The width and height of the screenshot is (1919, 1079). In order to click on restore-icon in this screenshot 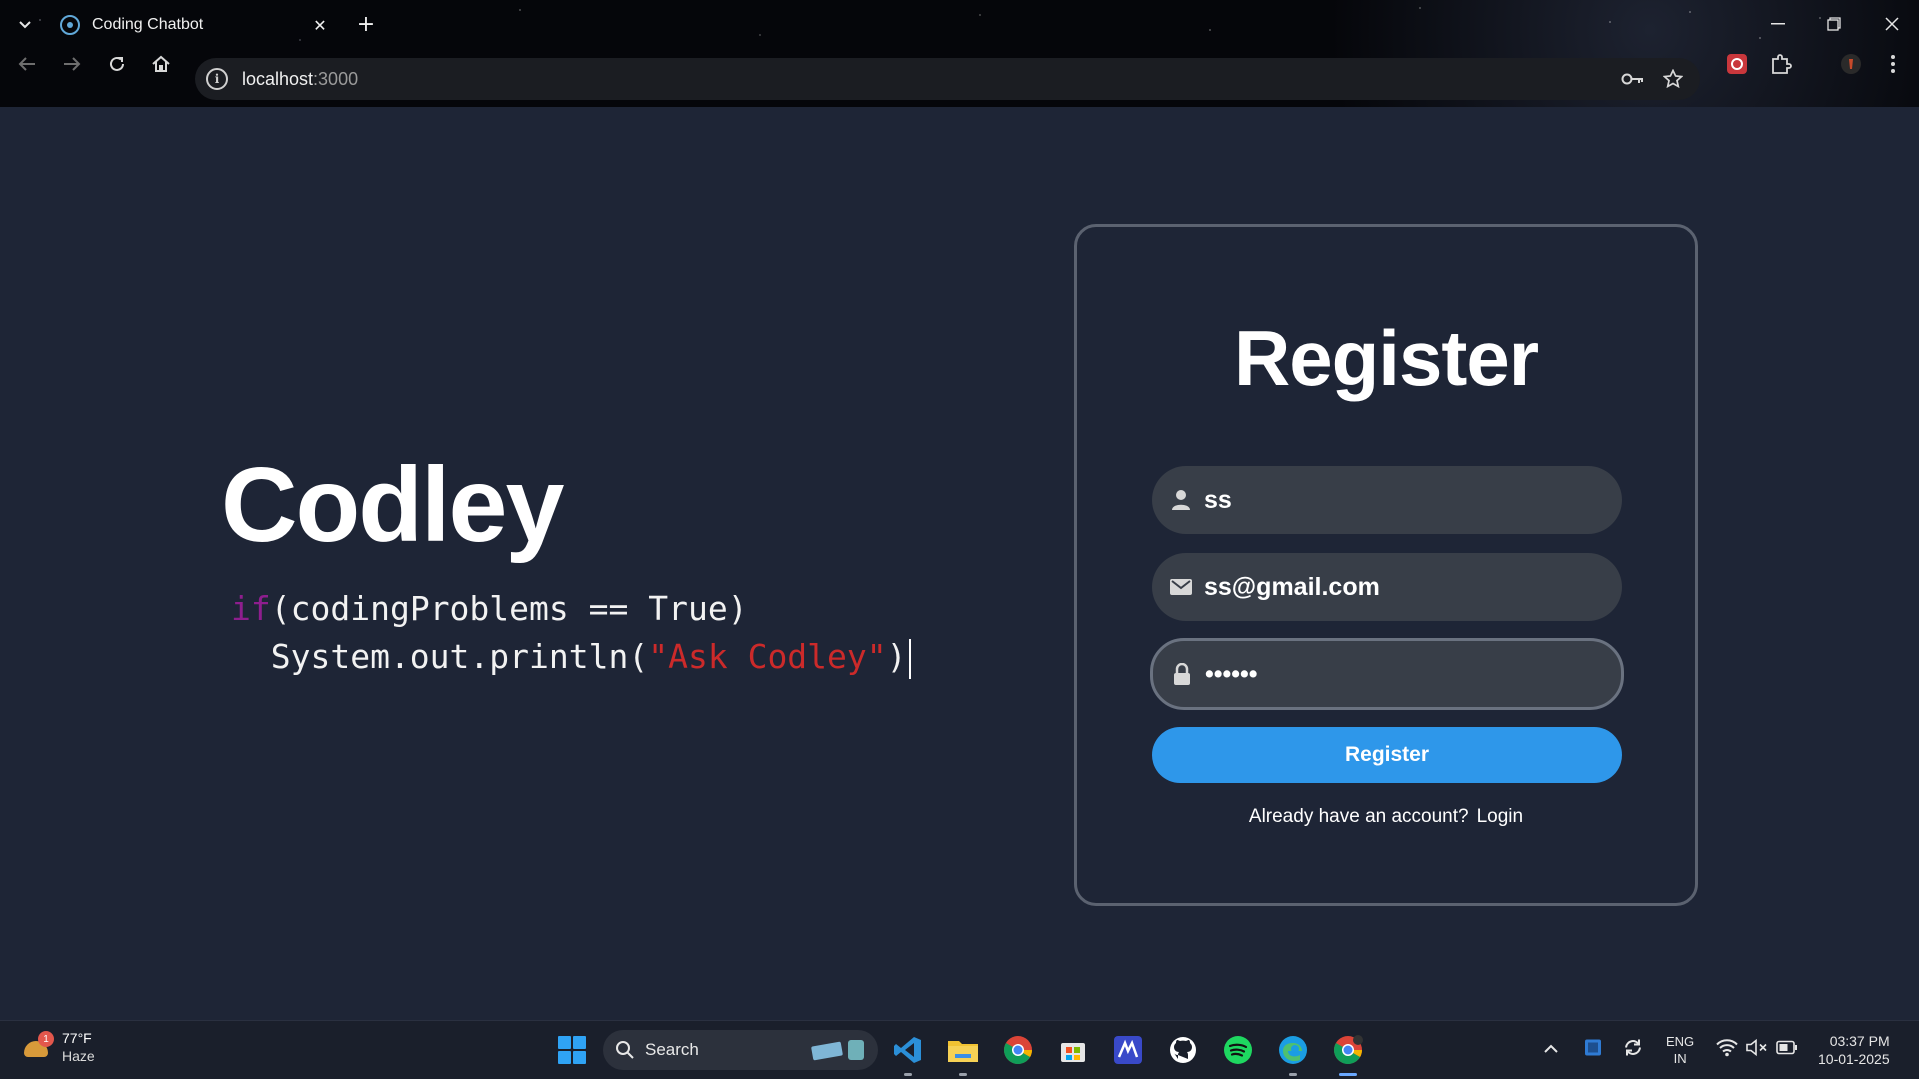, I will do `click(1834, 24)`.